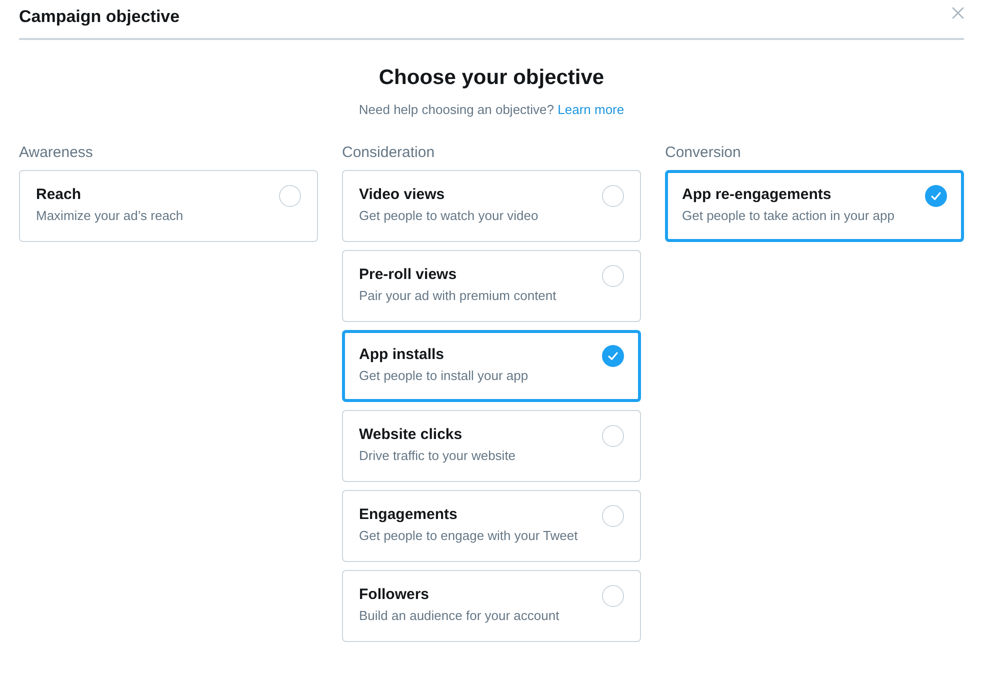 This screenshot has height=673, width=983. Describe the element at coordinates (491, 286) in the screenshot. I see `objective-option: Pre-roll views Pair your ad with premium content` at that location.